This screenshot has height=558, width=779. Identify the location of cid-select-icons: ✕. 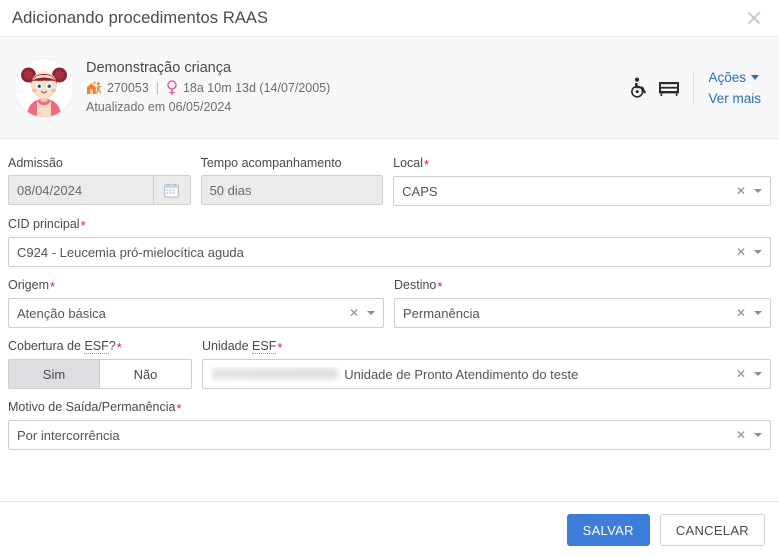
(746, 252).